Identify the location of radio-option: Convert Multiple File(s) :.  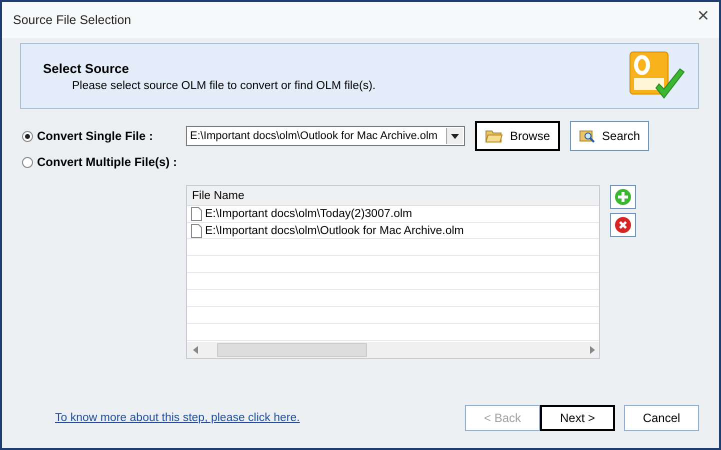
(104, 162).